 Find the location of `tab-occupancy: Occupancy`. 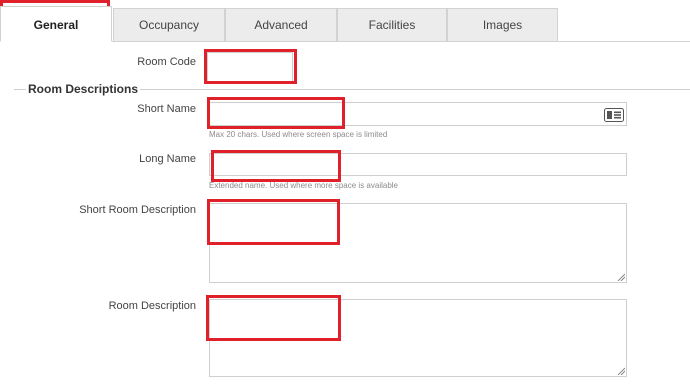

tab-occupancy: Occupancy is located at coordinates (169, 24).